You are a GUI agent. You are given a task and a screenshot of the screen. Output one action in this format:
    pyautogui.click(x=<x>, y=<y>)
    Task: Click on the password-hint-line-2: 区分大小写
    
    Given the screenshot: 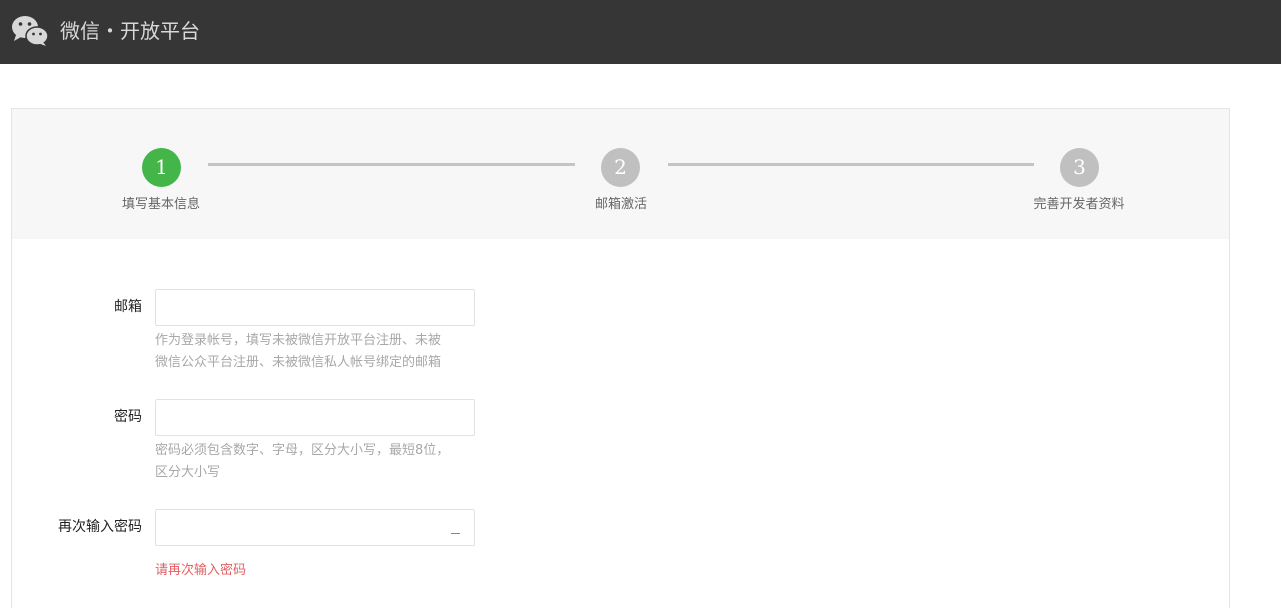 What is the action you would take?
    pyautogui.click(x=188, y=472)
    